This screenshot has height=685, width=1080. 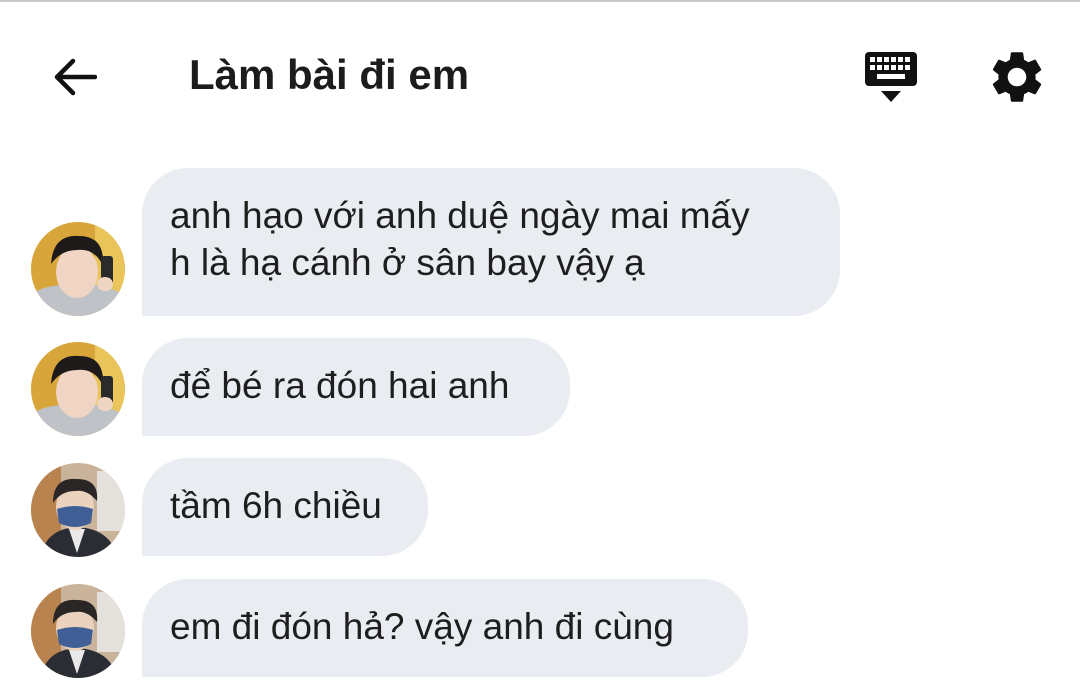 I want to click on message-text: anh hạo với anh duệ ngày mai mấy, so click(x=460, y=215).